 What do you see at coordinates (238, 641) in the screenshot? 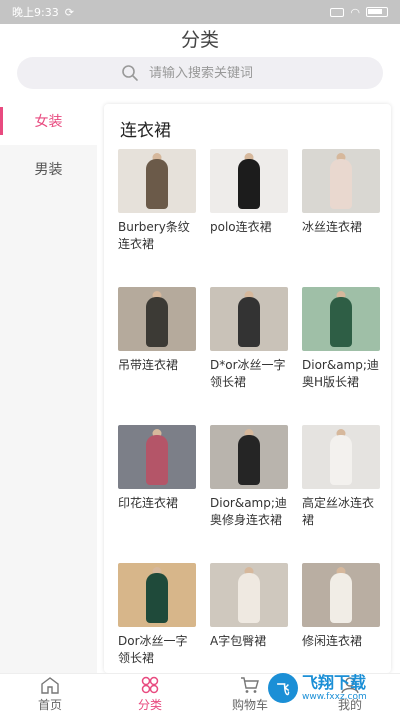
I see `product-label: A字包臀裙` at bounding box center [238, 641].